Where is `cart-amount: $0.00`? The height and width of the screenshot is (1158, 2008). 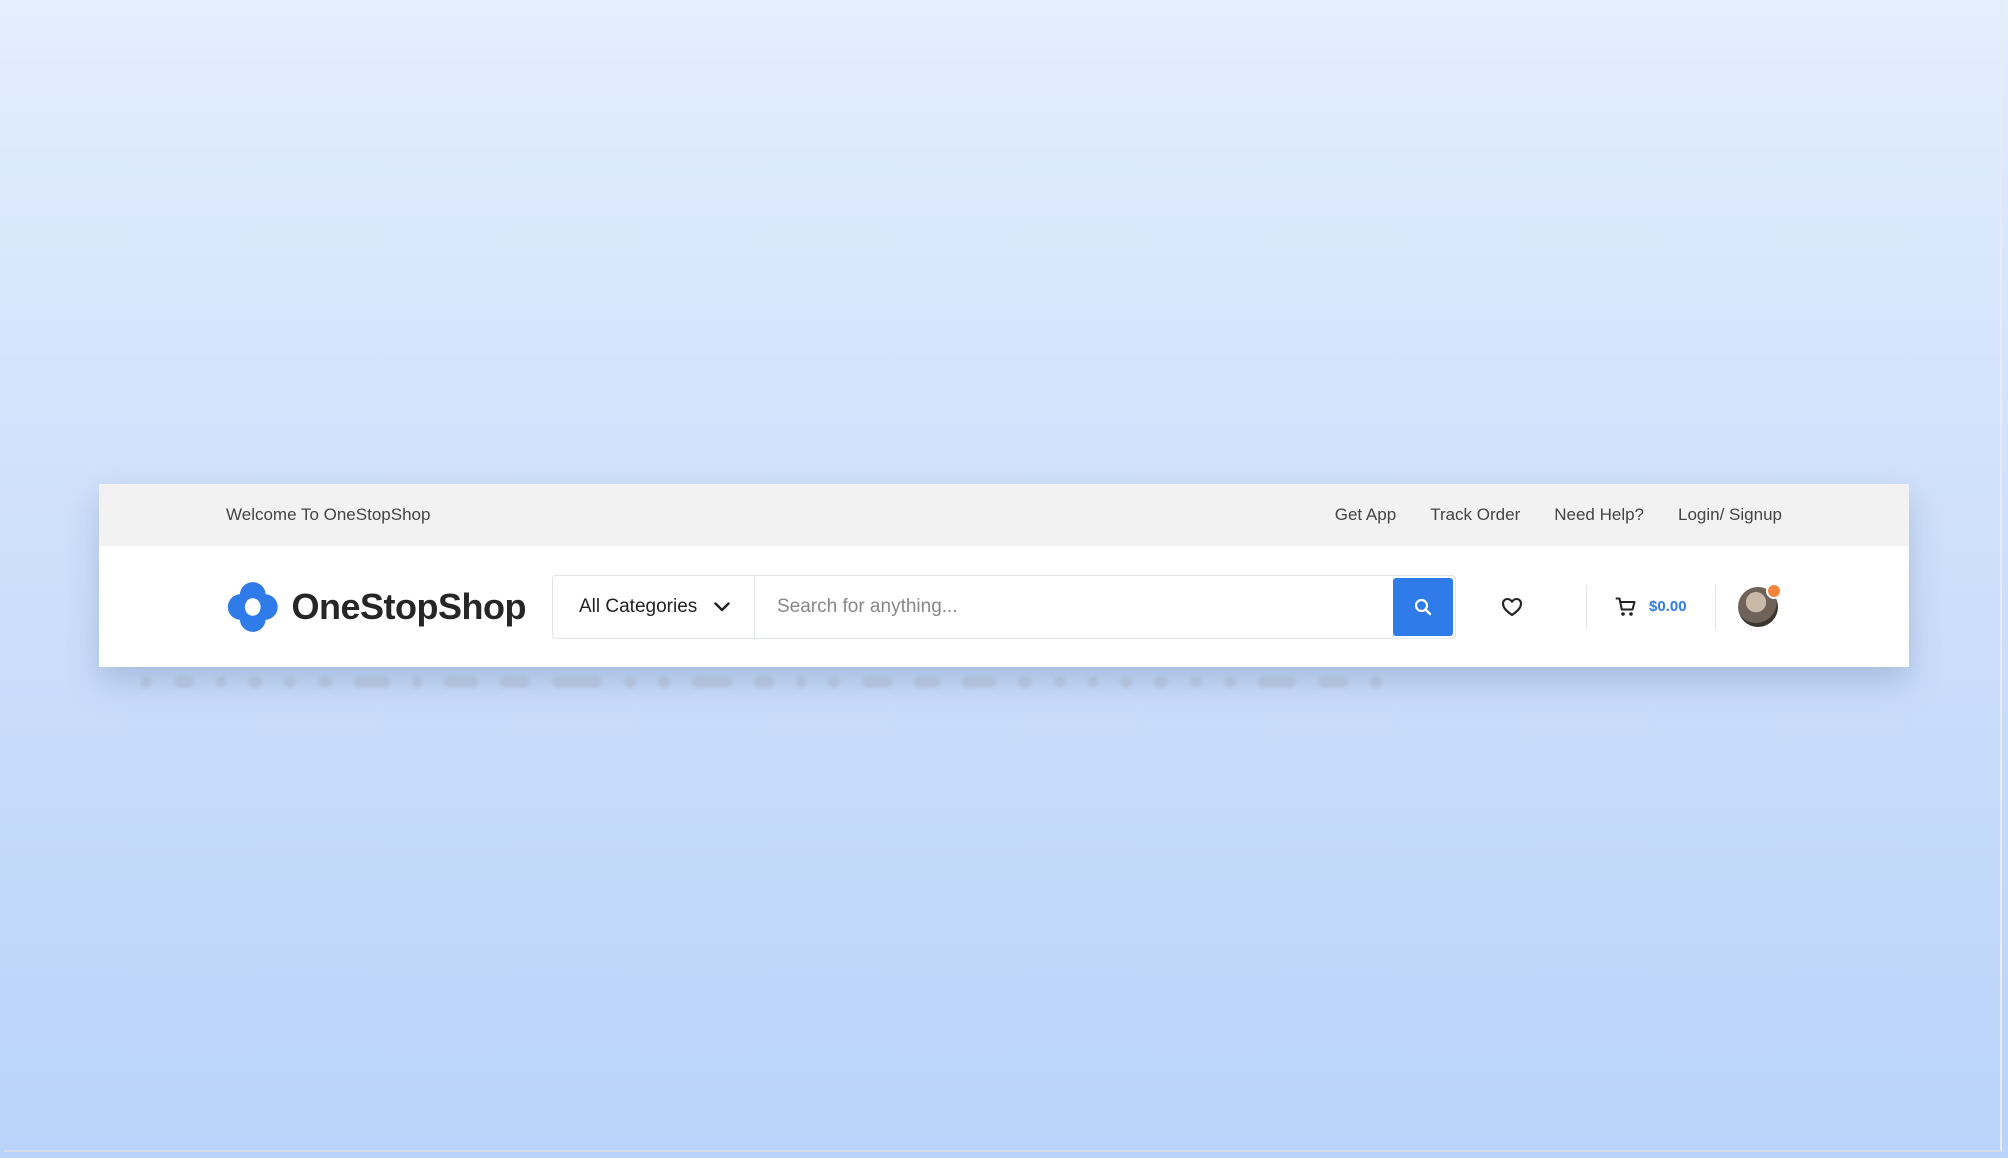 cart-amount: $0.00 is located at coordinates (1668, 606).